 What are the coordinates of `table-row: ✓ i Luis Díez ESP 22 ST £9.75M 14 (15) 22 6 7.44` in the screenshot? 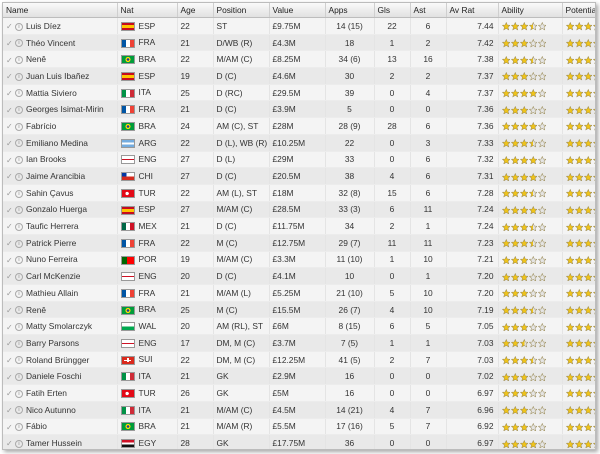 It's located at (299, 26).